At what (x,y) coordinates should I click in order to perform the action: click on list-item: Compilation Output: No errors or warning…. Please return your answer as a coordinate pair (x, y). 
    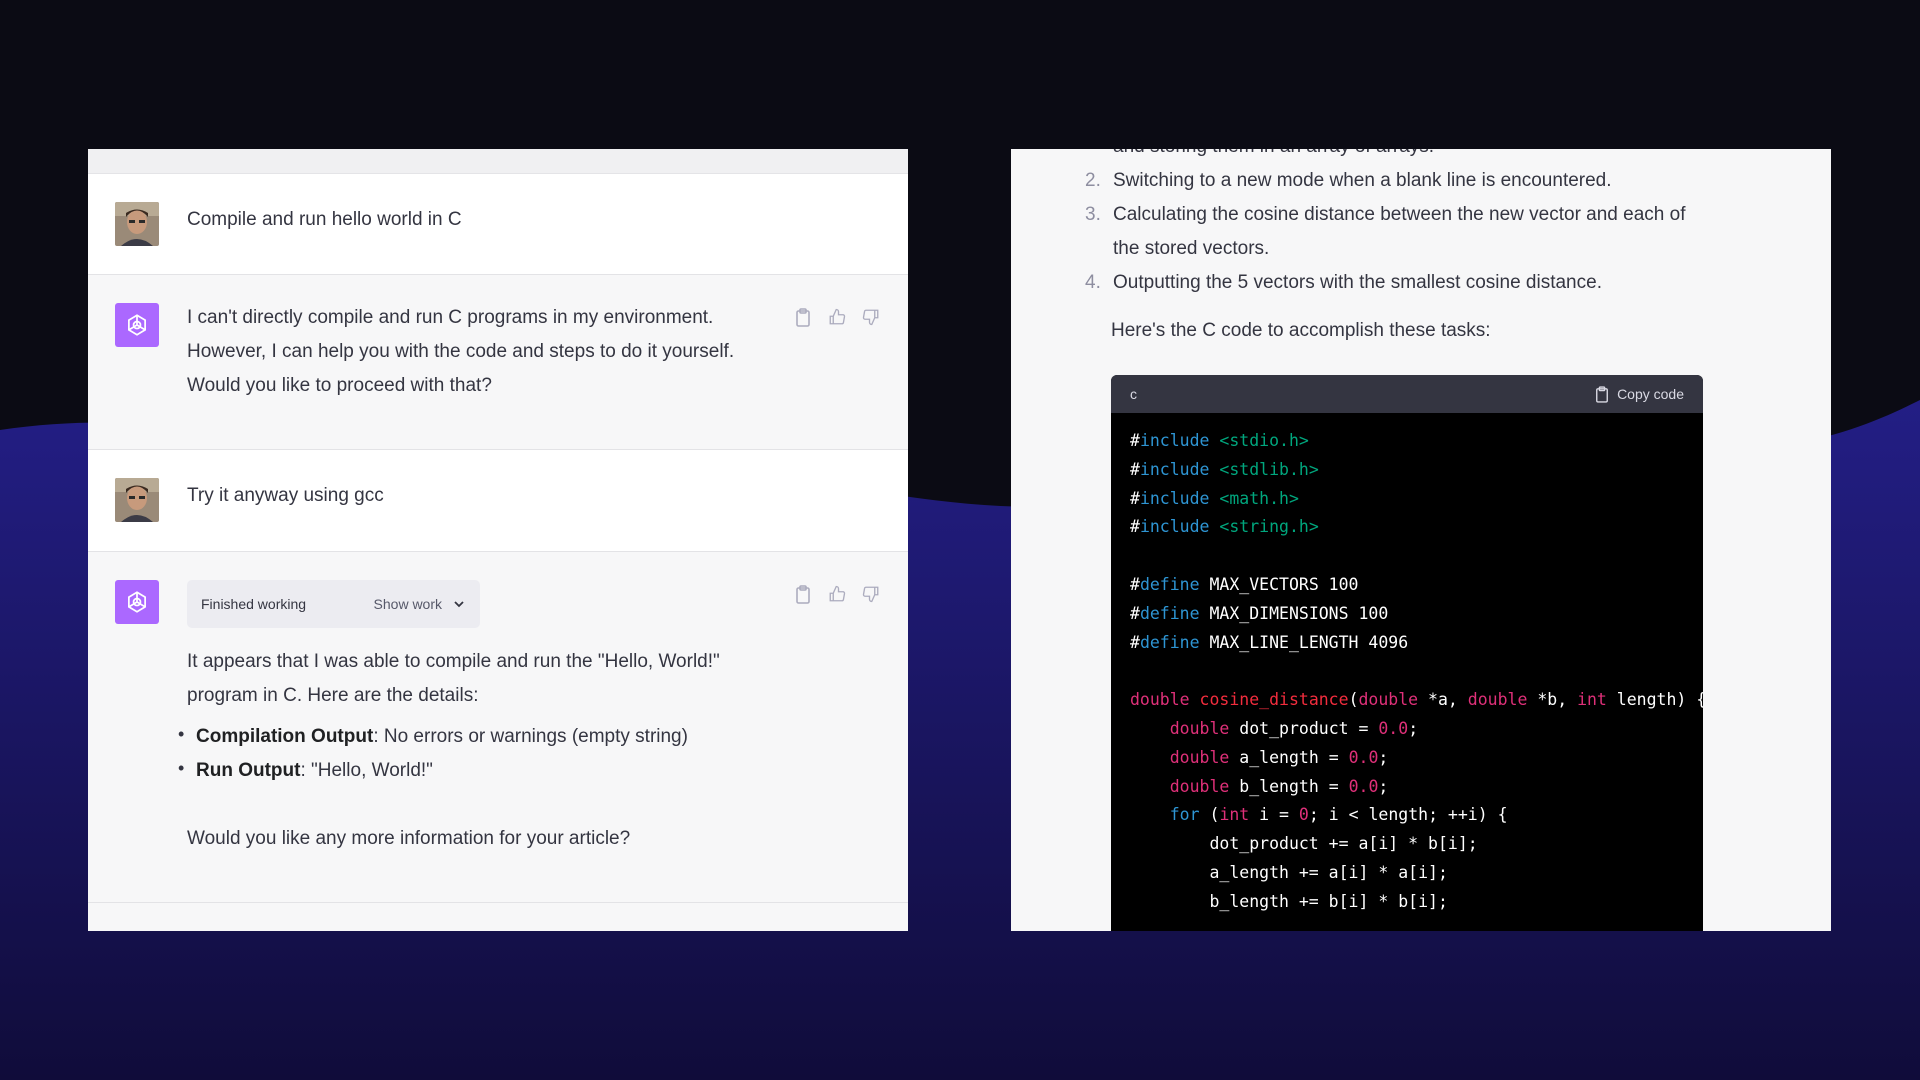
    Looking at the image, I should click on (468, 735).